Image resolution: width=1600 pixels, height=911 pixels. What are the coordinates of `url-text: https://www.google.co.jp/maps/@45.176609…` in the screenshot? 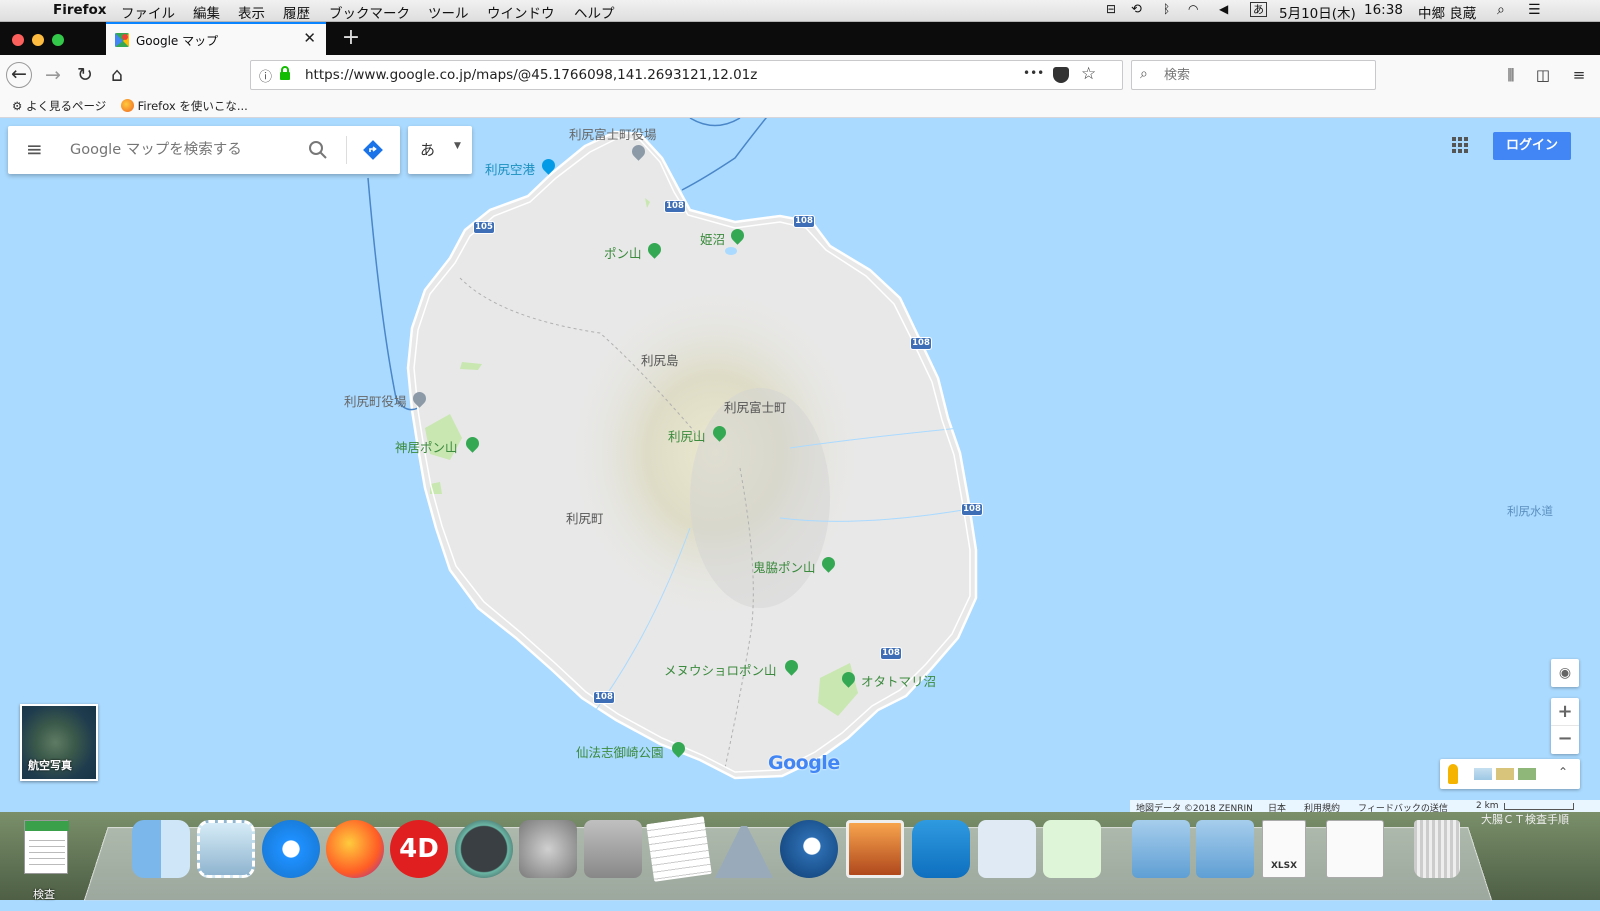 It's located at (531, 75).